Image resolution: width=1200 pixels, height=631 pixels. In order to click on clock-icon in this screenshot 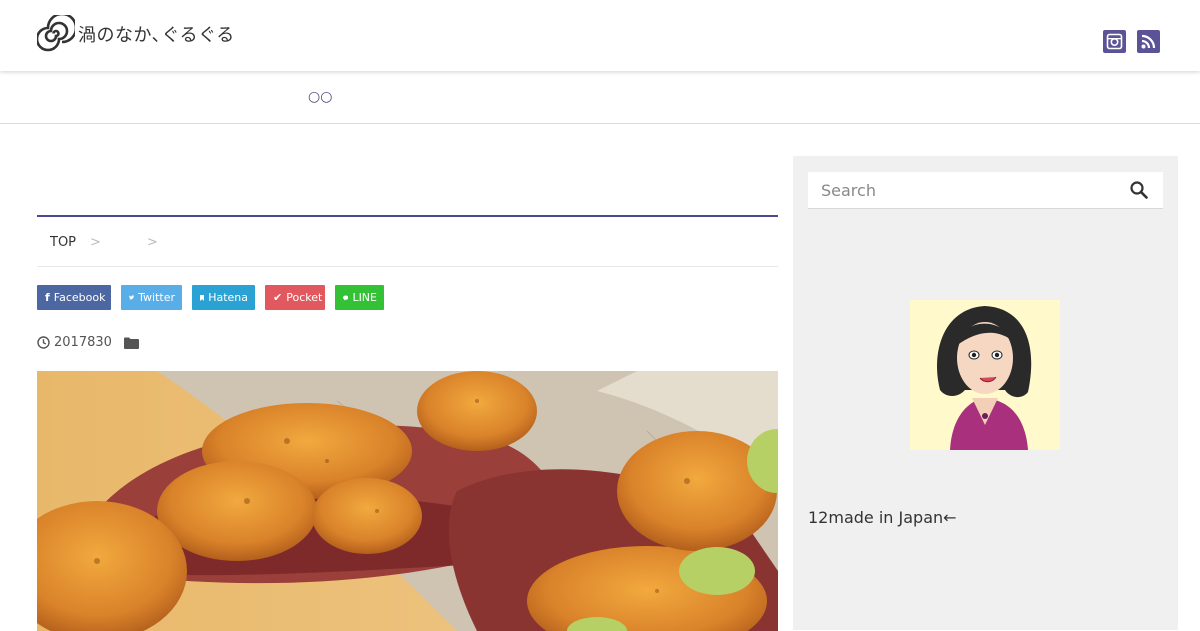, I will do `click(43, 342)`.